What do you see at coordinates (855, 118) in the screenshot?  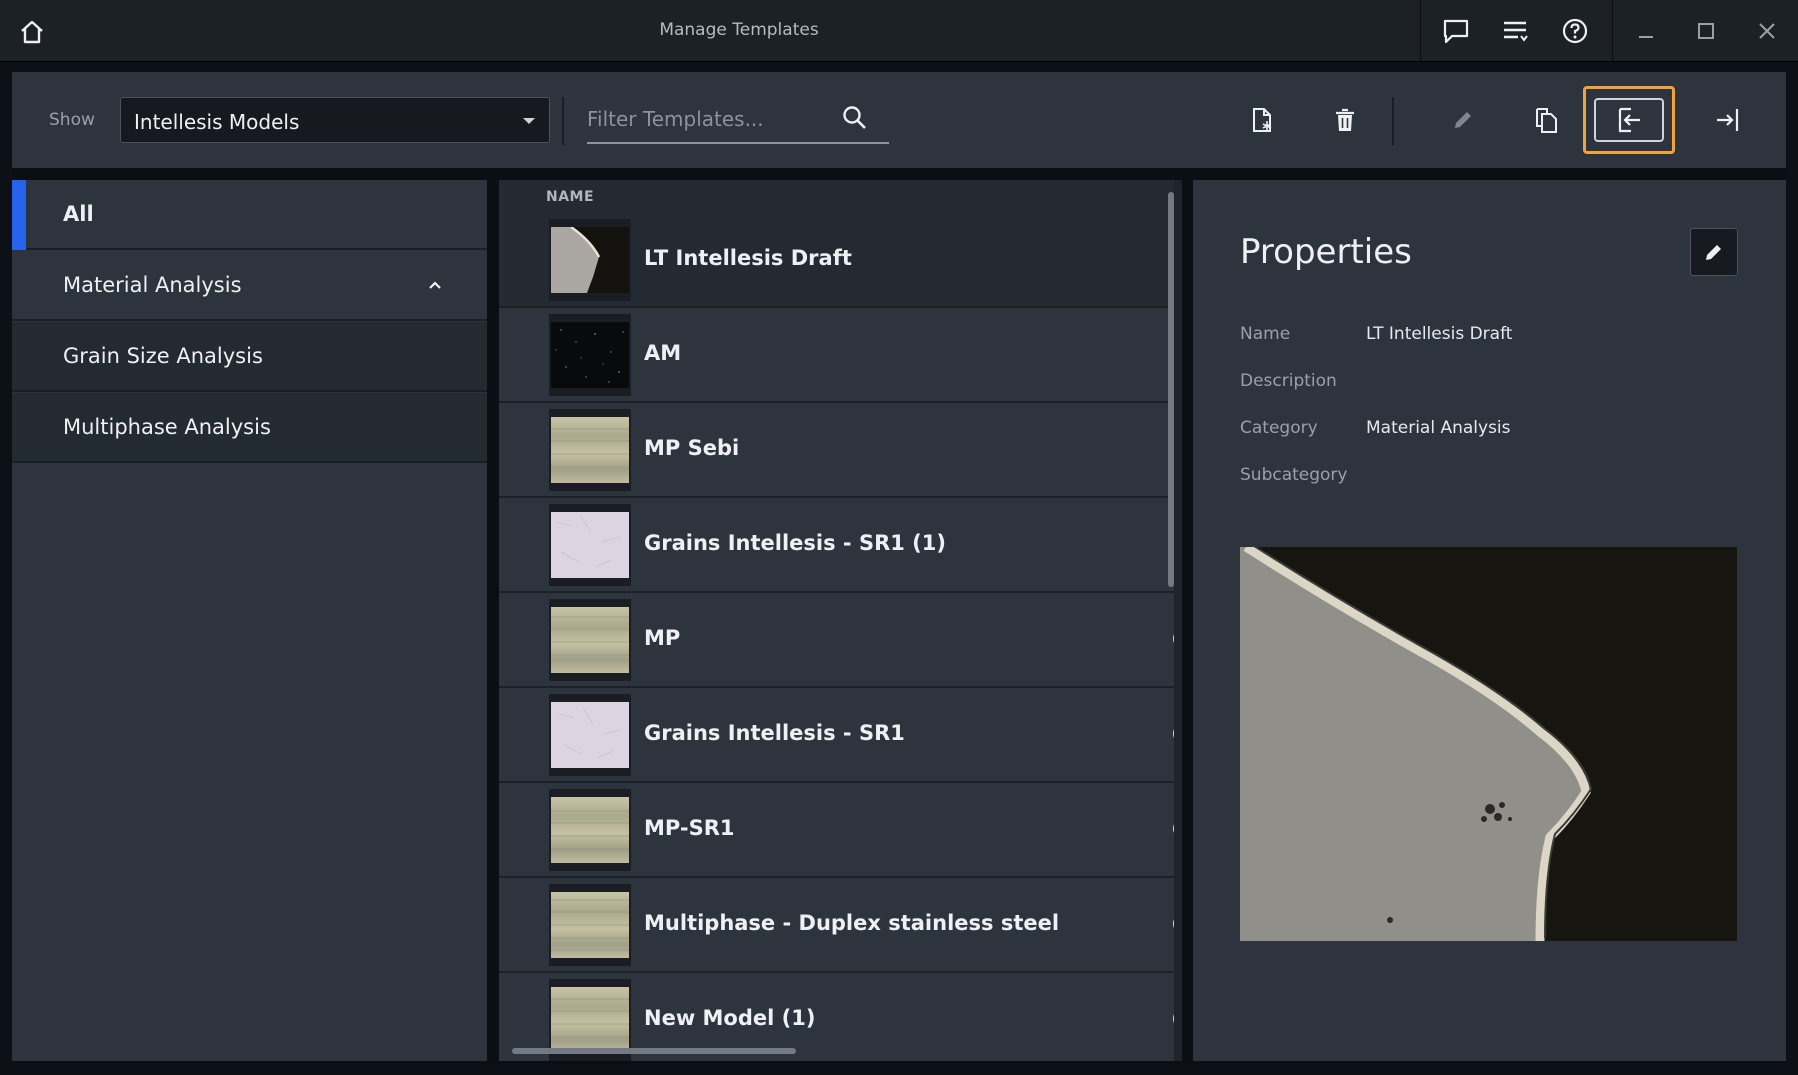 I see `search-icon` at bounding box center [855, 118].